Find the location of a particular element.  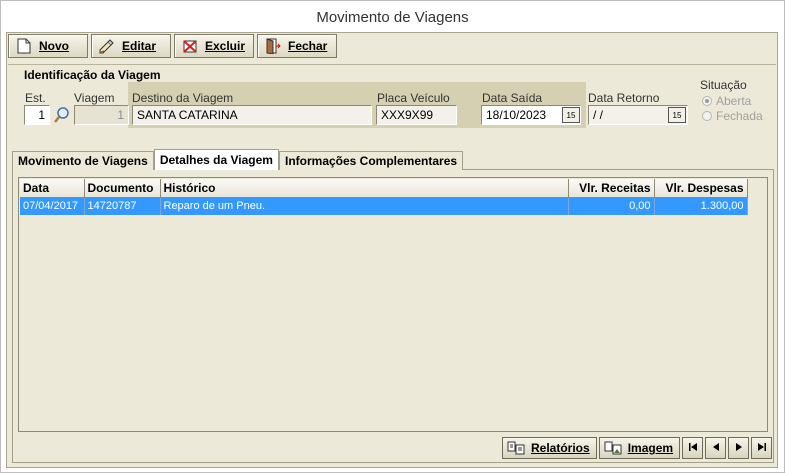

bottom-toolbar: Relatórios Imagem is located at coordinates (637, 448).